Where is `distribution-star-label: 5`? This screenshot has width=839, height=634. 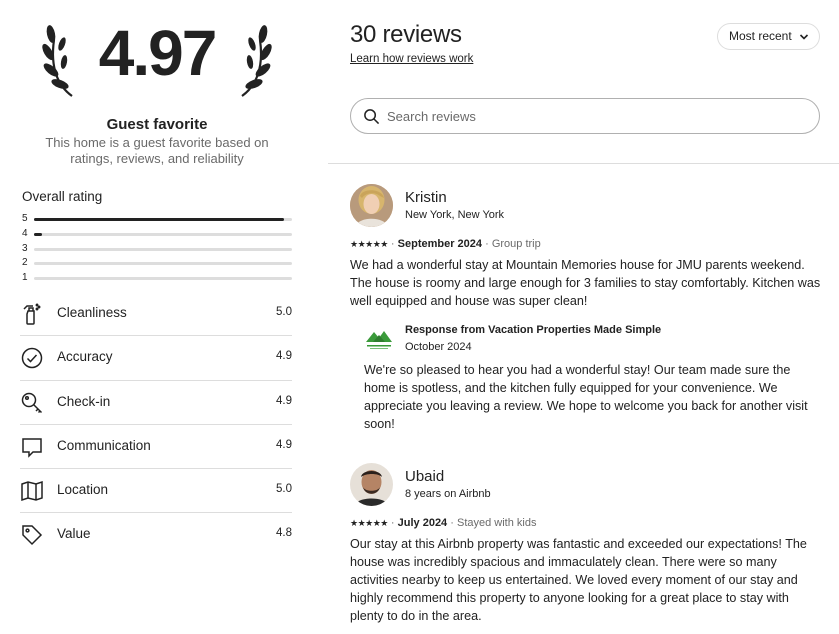 distribution-star-label: 5 is located at coordinates (25, 218).